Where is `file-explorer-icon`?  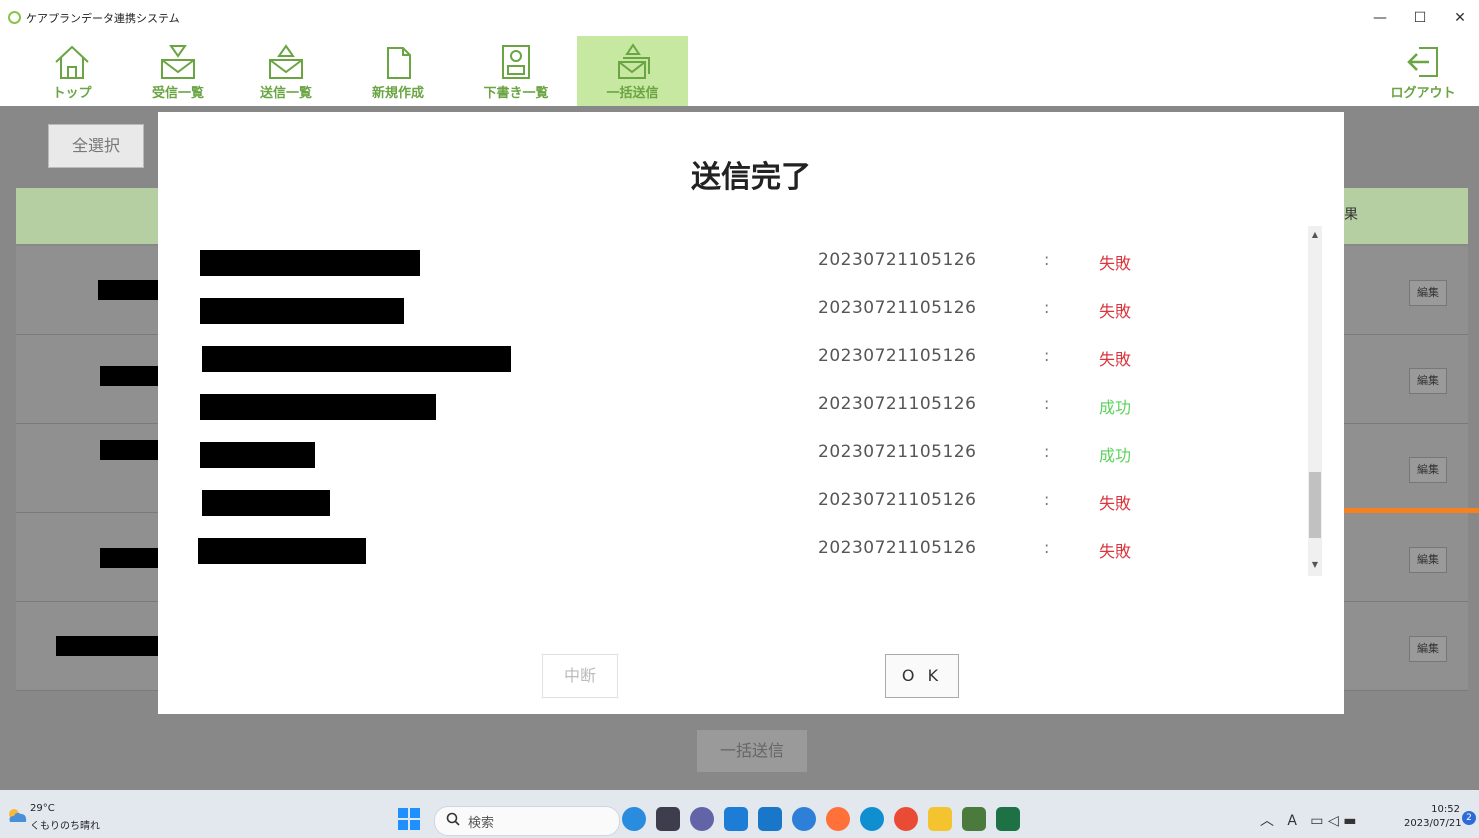 file-explorer-icon is located at coordinates (940, 819).